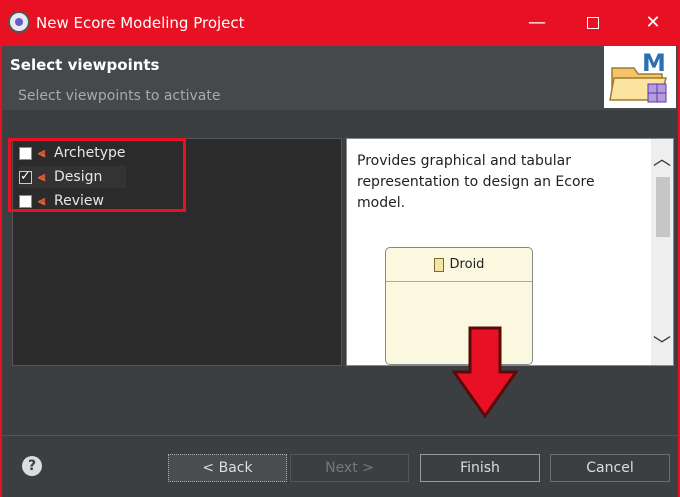  Describe the element at coordinates (19, 22) in the screenshot. I see `eclipse-icon` at that location.